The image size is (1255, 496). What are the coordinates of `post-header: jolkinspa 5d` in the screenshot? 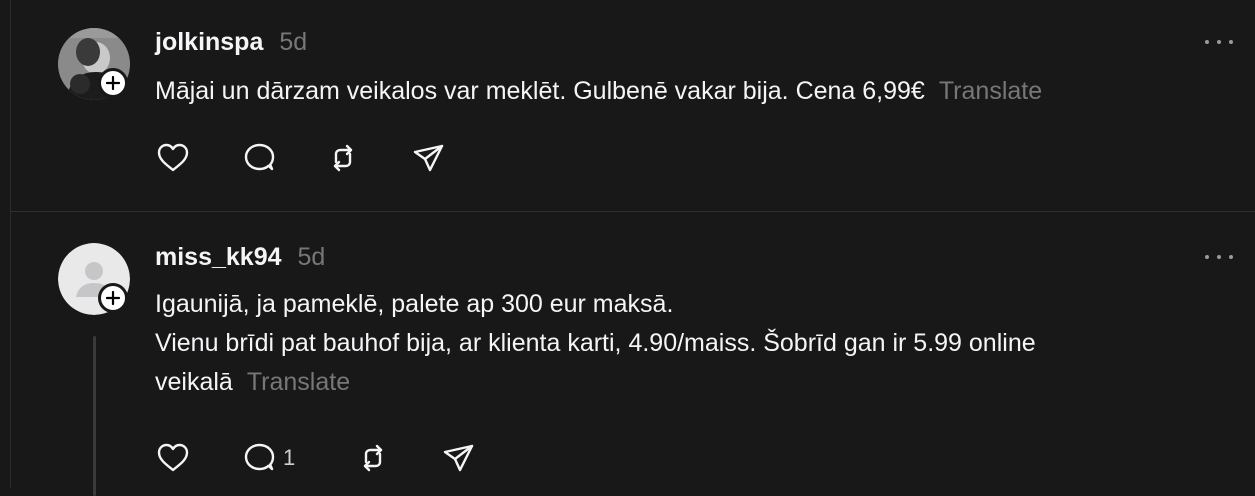 It's located at (231, 42).